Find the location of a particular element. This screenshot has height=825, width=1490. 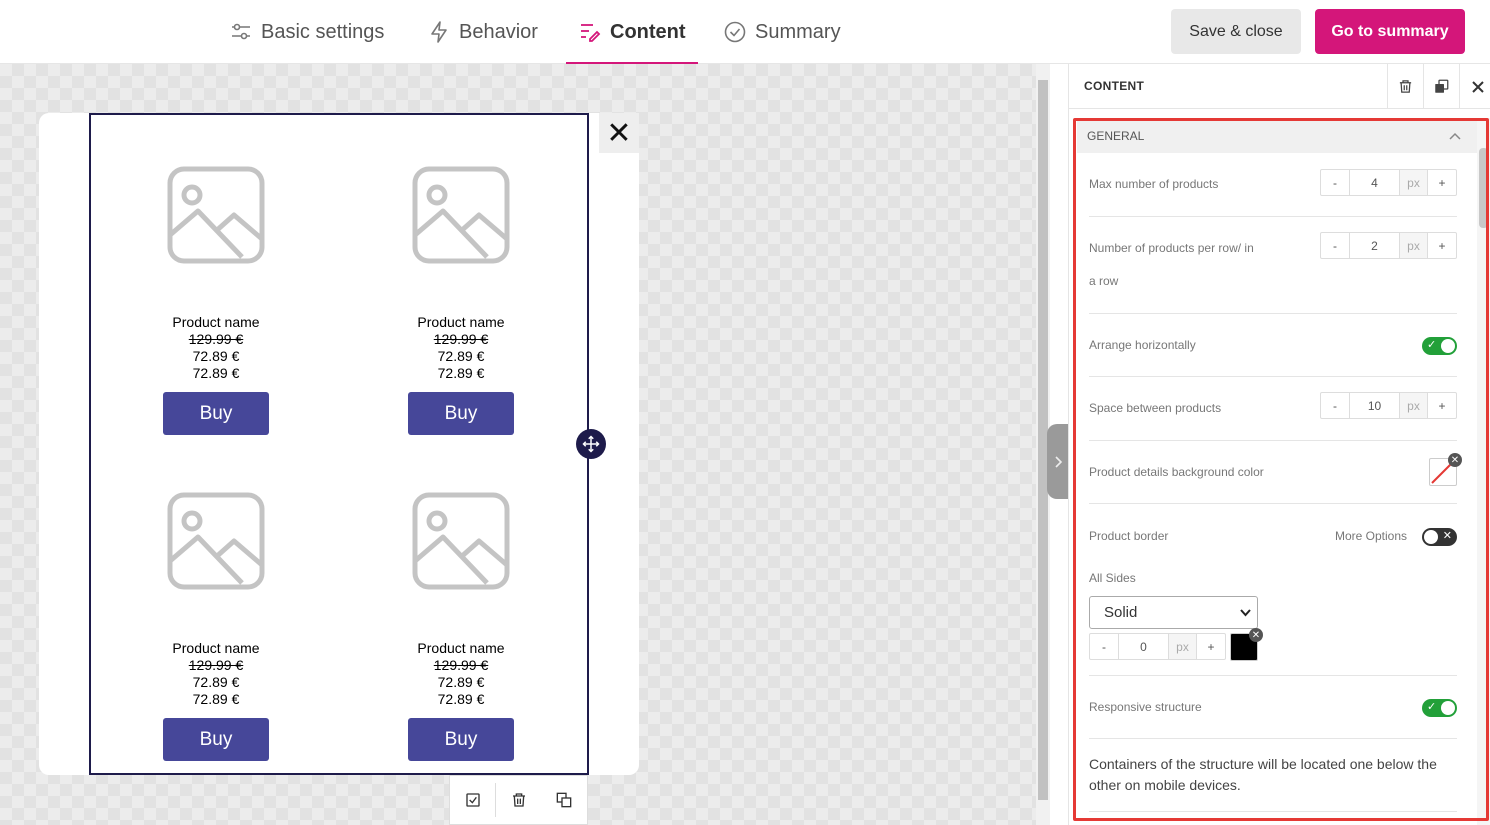

bg-color-label: Product details background color is located at coordinates (1176, 472).